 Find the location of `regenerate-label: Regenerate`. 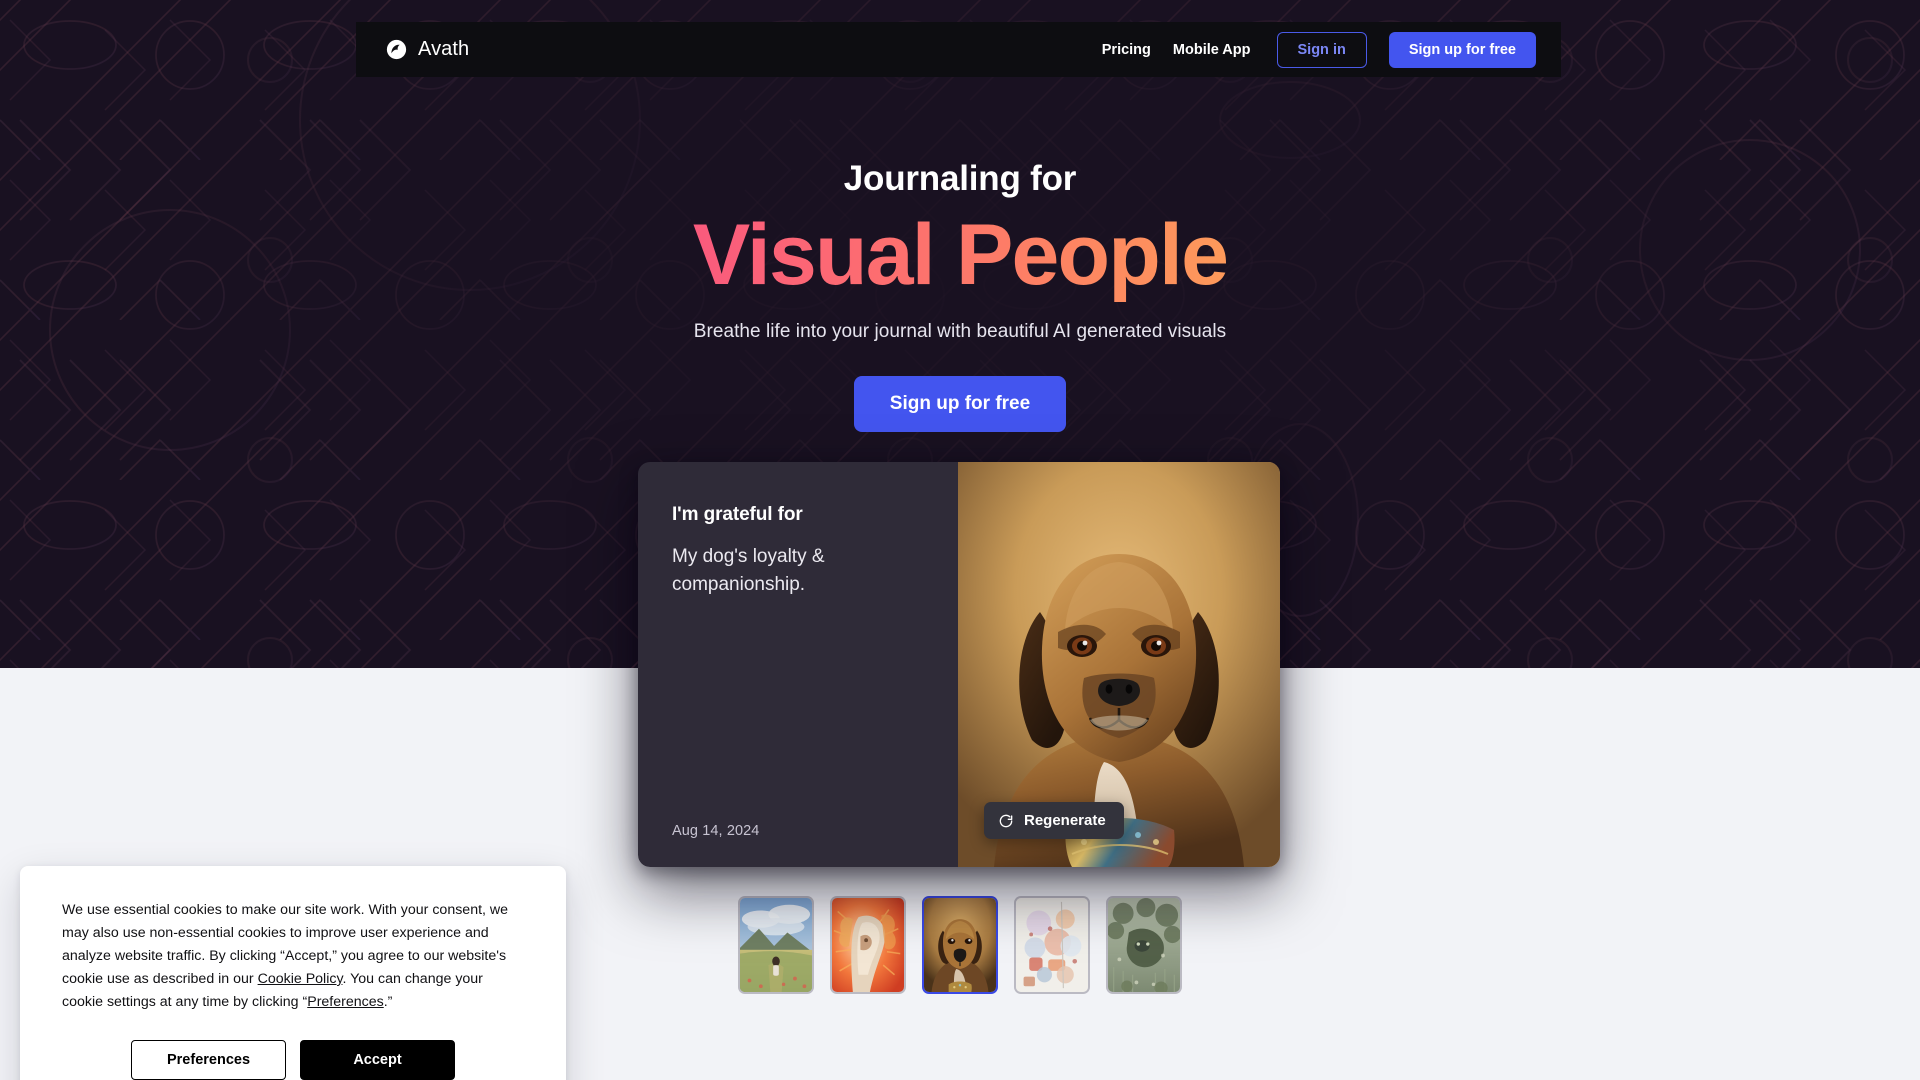

regenerate-label: Regenerate is located at coordinates (1065, 820).